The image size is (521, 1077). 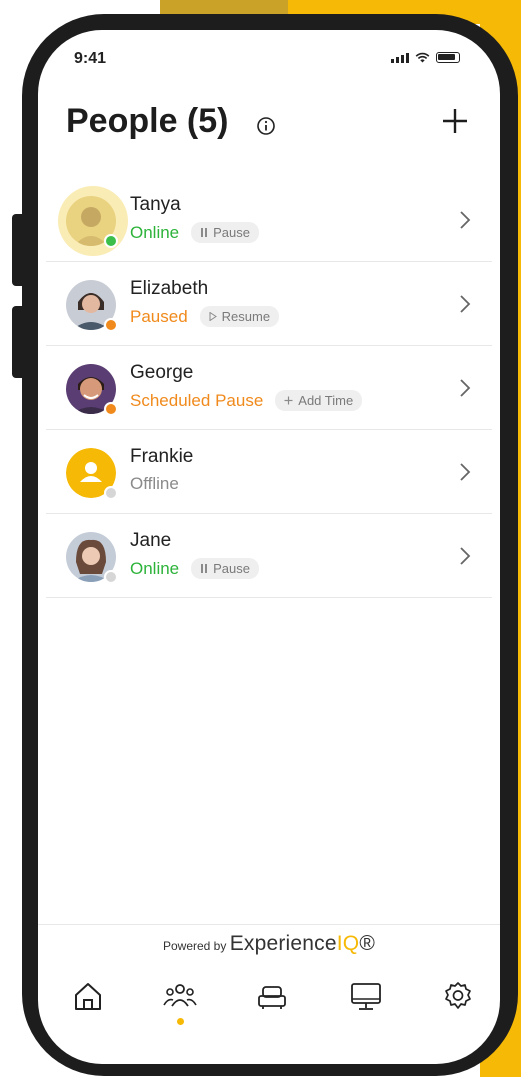 I want to click on person-status-line: Offline, so click(x=154, y=484).